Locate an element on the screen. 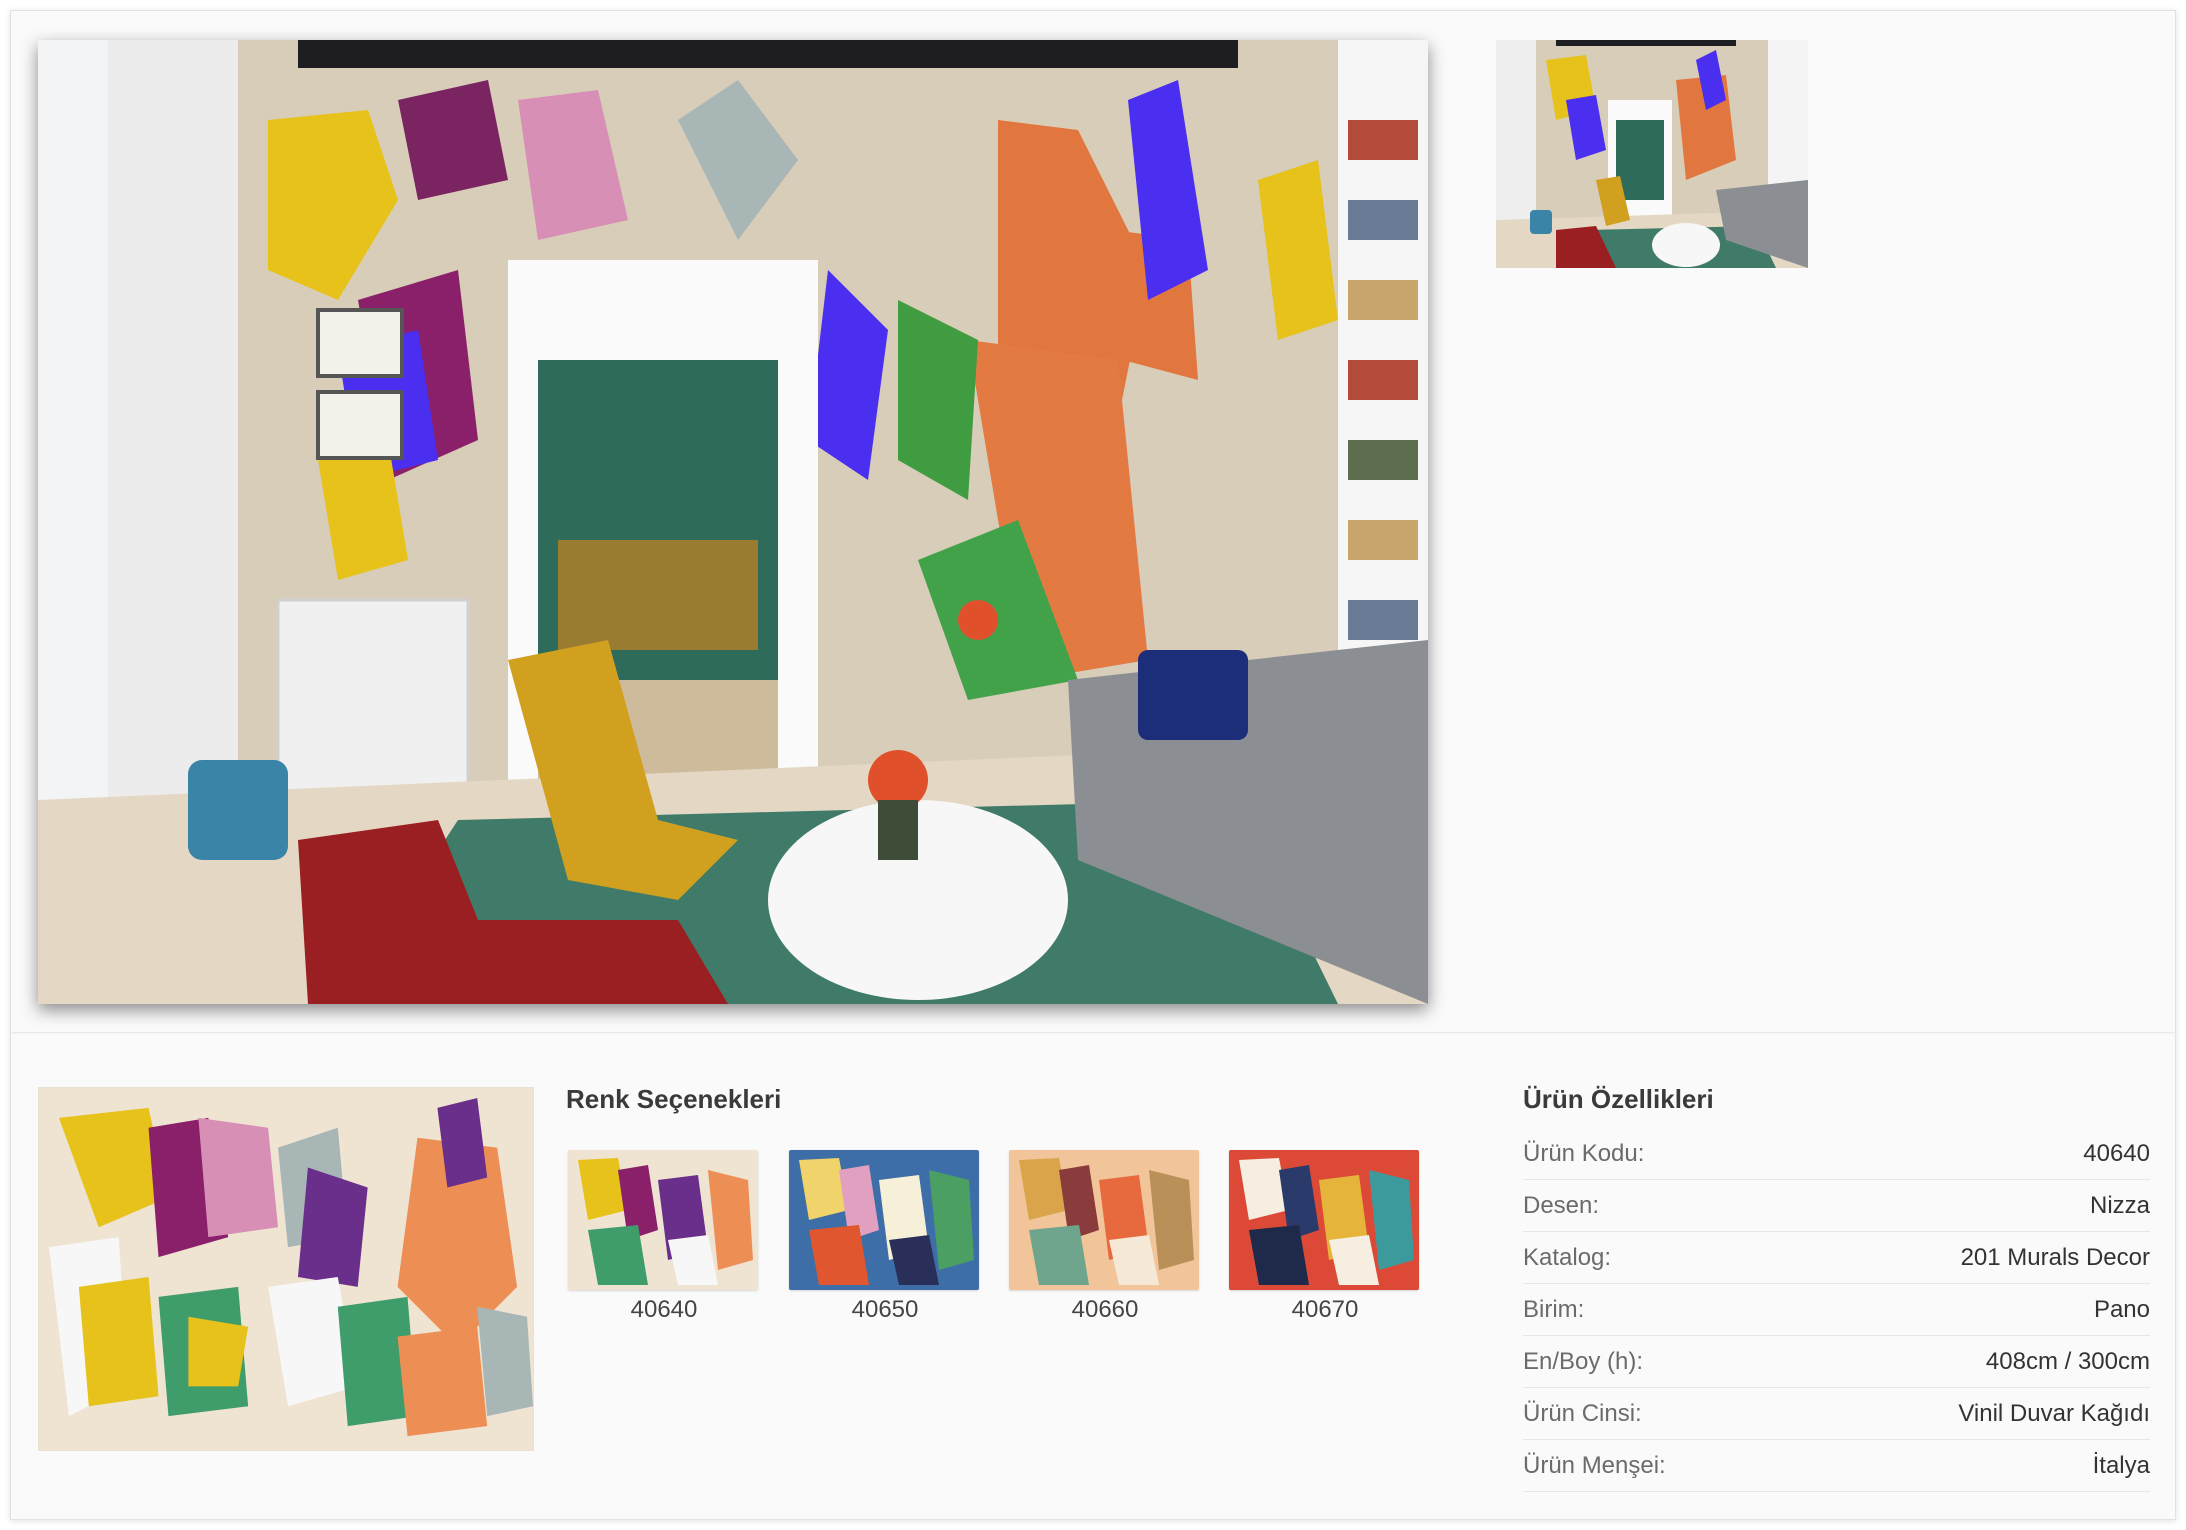 The image size is (2186, 1530). color-swatch-40650: 40650 is located at coordinates (885, 1237).